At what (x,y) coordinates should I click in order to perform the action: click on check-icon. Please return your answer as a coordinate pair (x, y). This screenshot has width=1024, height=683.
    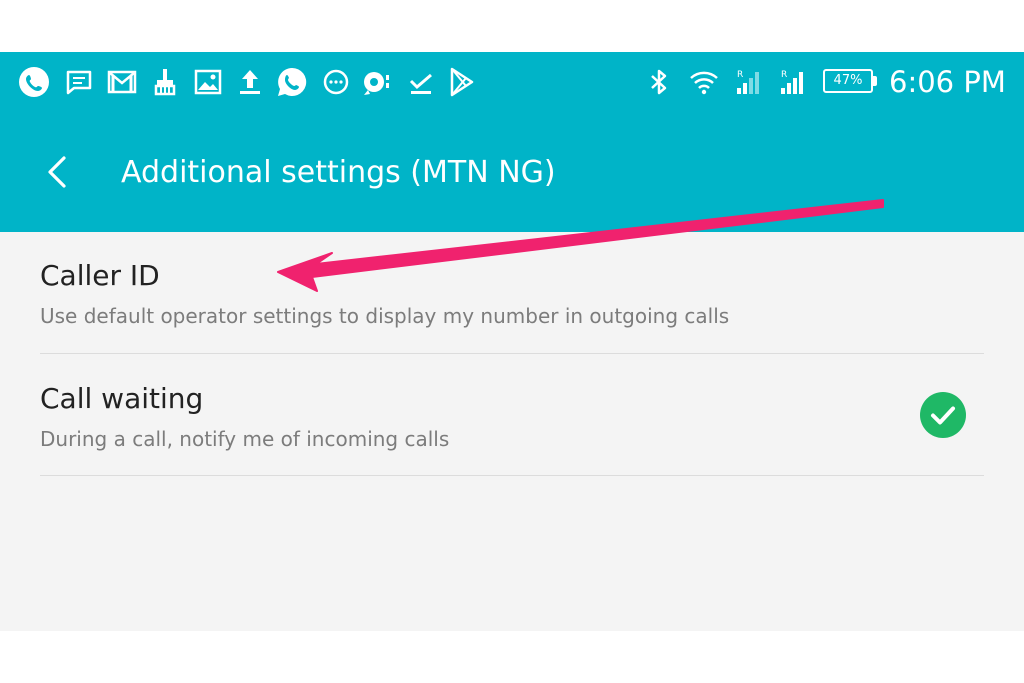
    Looking at the image, I should click on (943, 415).